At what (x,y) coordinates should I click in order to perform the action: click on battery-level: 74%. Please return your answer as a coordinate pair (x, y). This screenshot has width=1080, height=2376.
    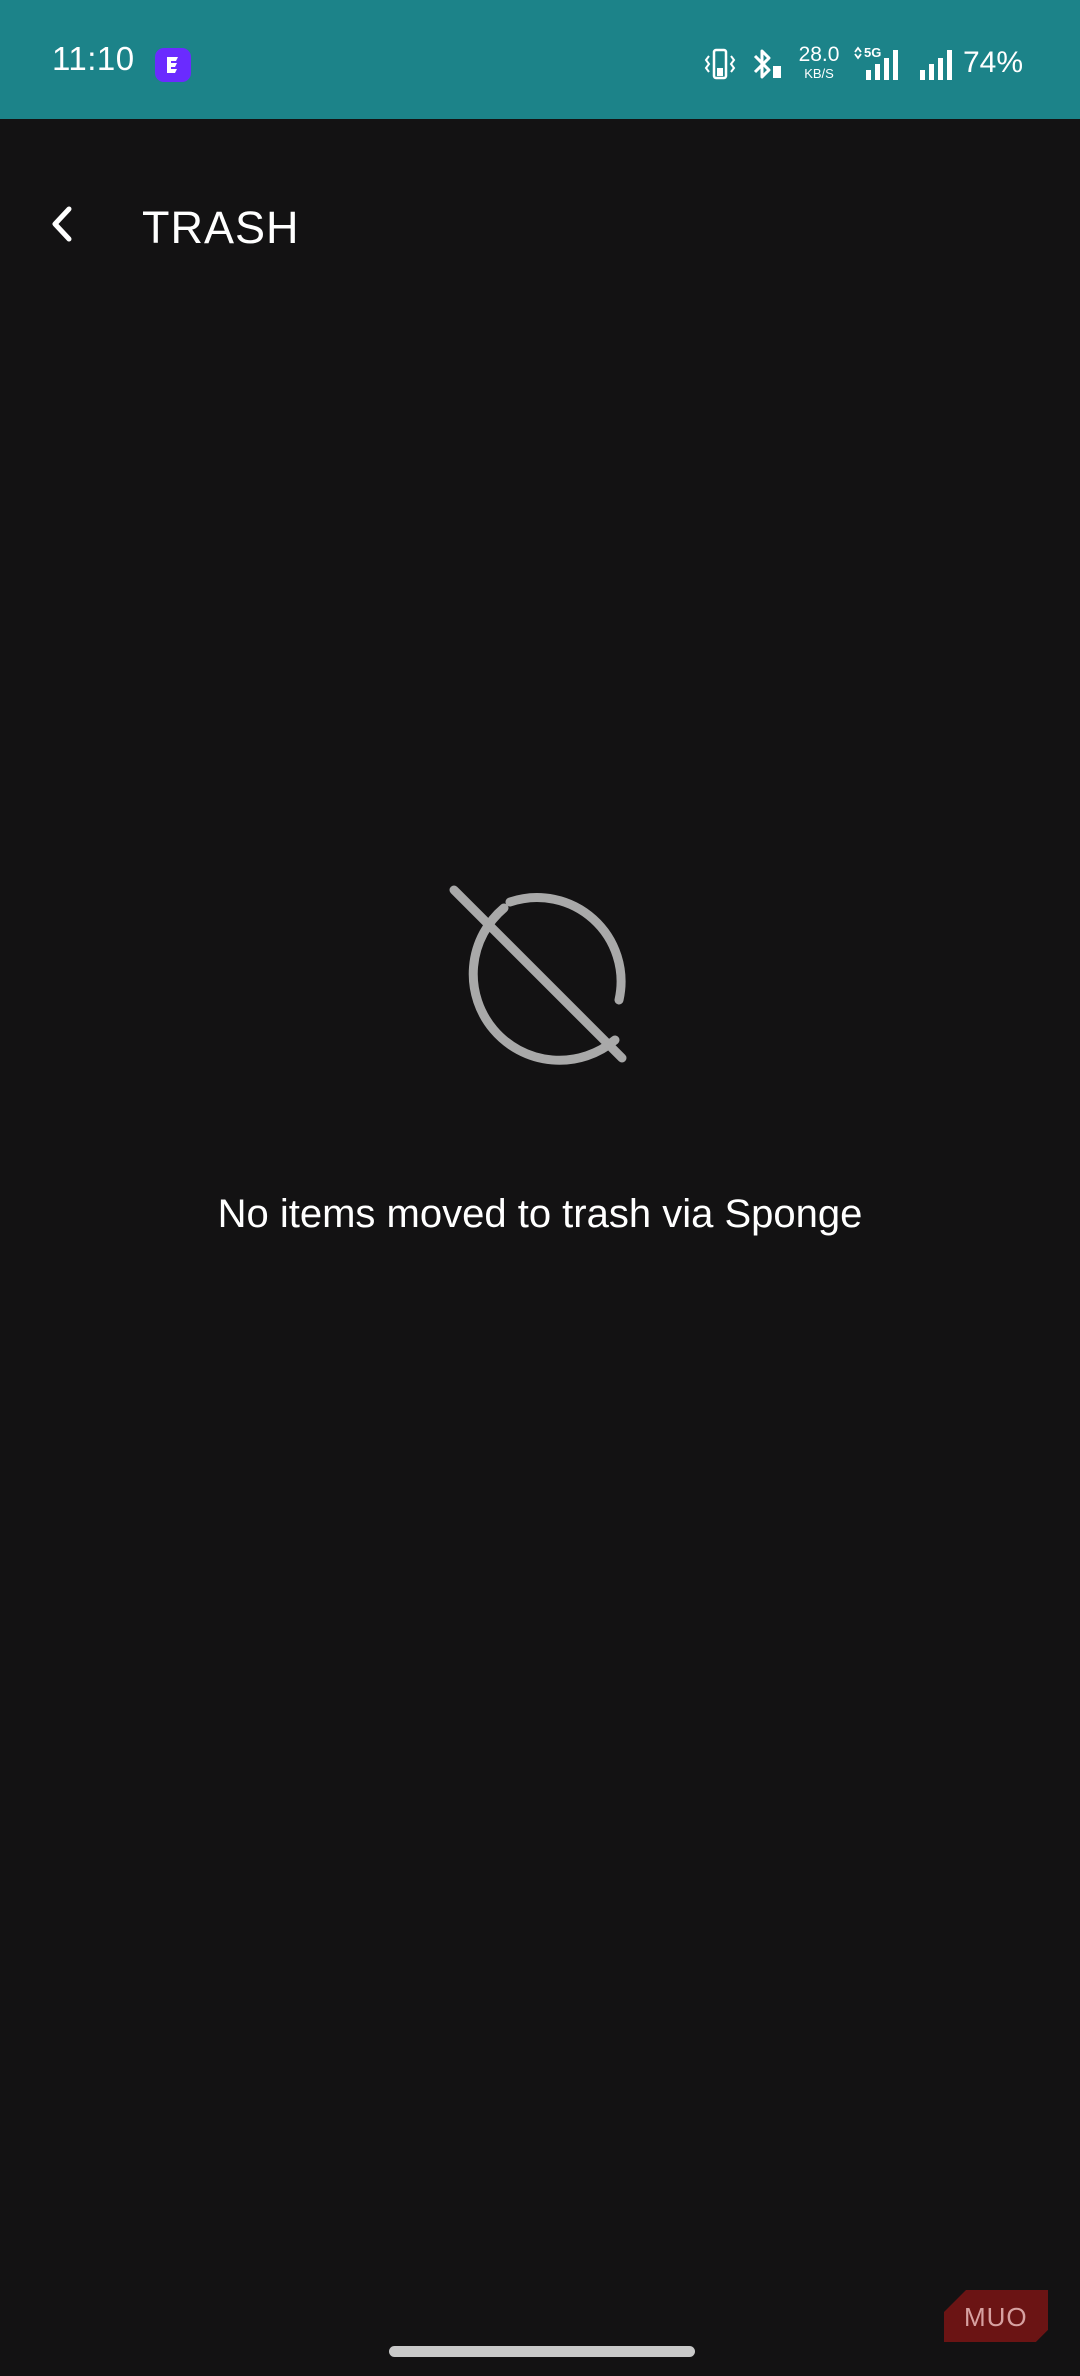
    Looking at the image, I should click on (993, 62).